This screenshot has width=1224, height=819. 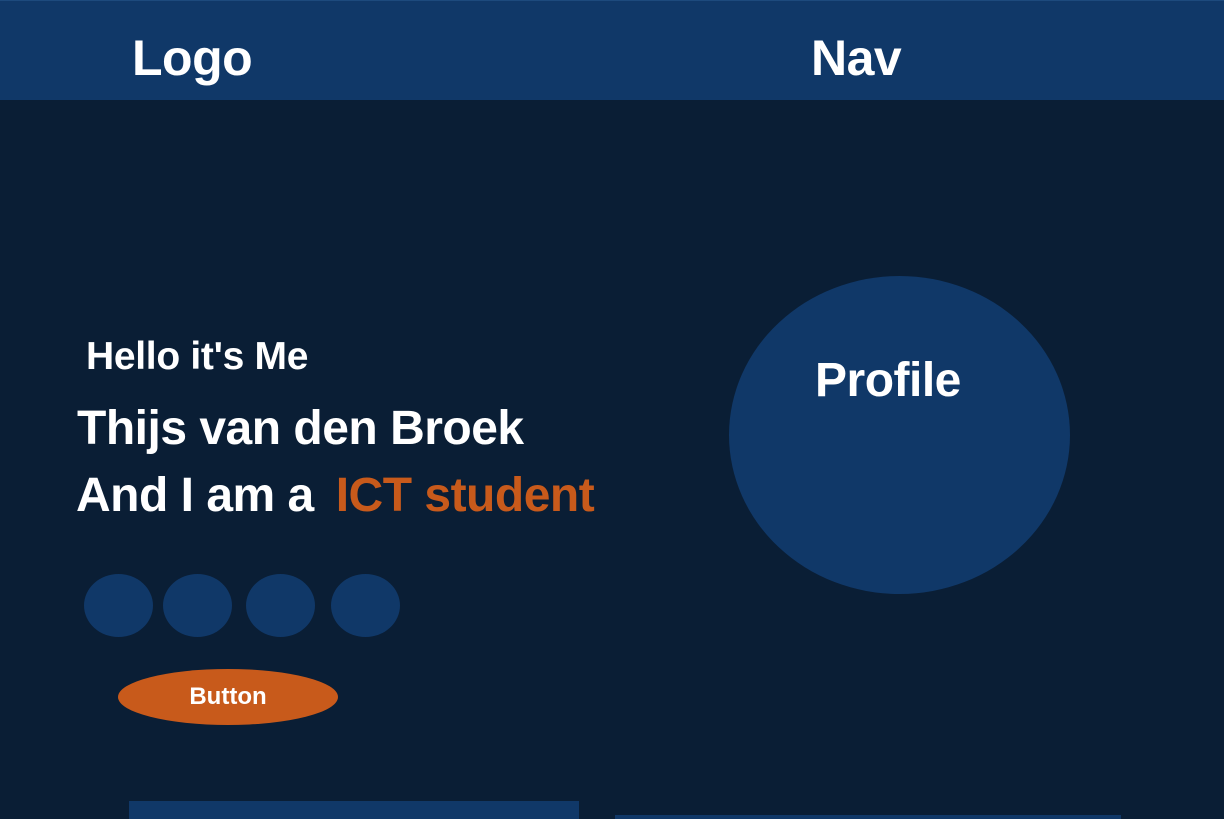 What do you see at coordinates (856, 58) in the screenshot?
I see `main-nav: Nav` at bounding box center [856, 58].